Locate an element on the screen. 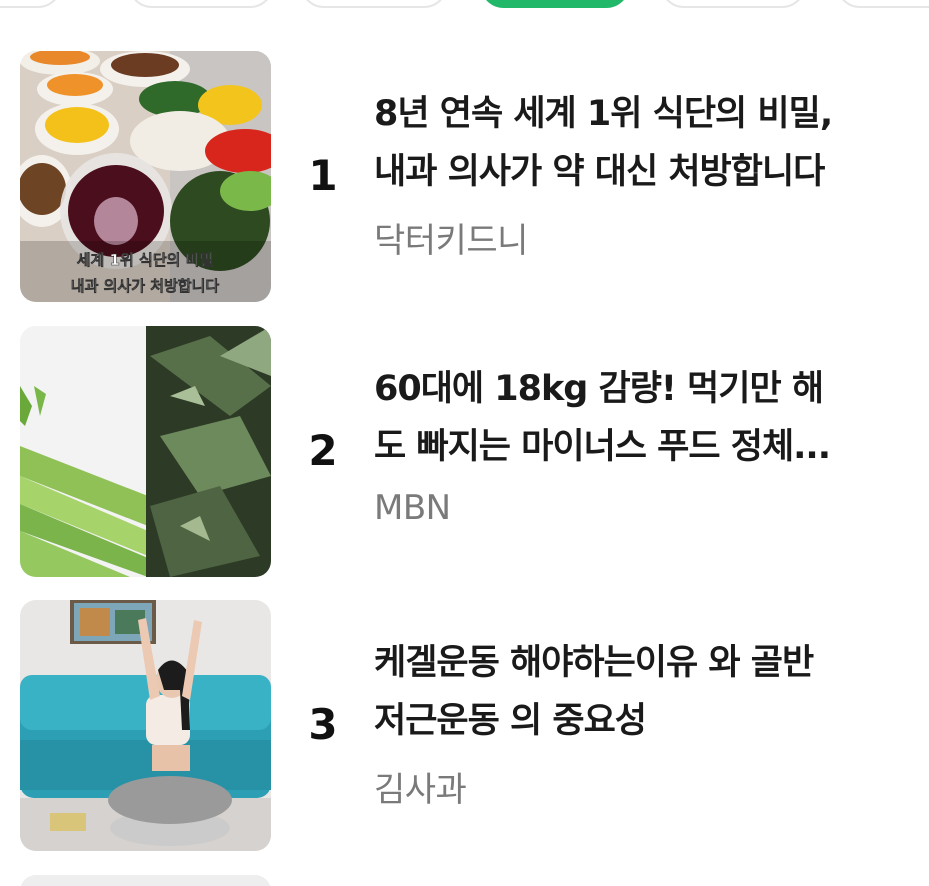 Image resolution: width=929 pixels, height=886 pixels. channel-name: MBN is located at coordinates (412, 508).